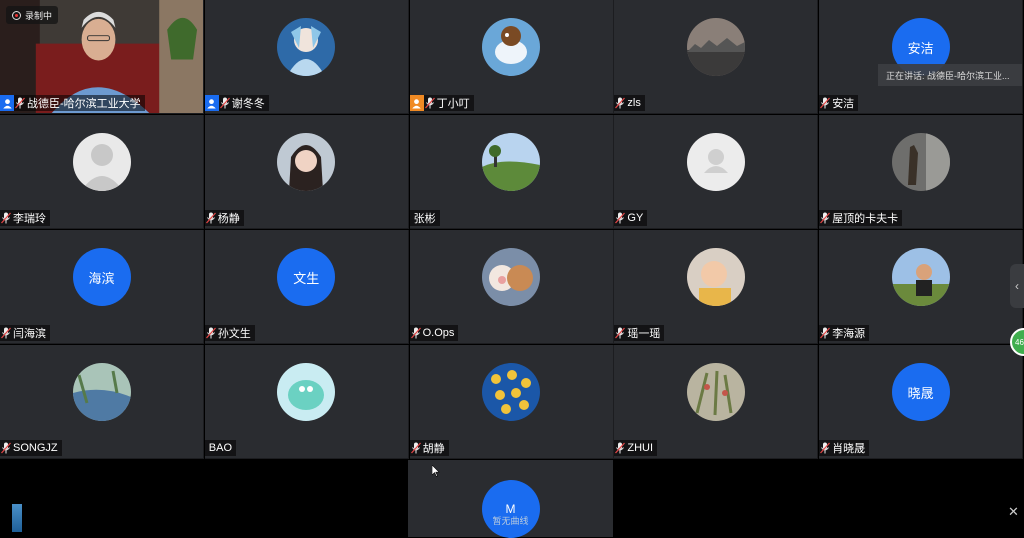 This screenshot has height=538, width=1024. I want to click on participant-name: 屋顶的卡夫卡, so click(865, 219).